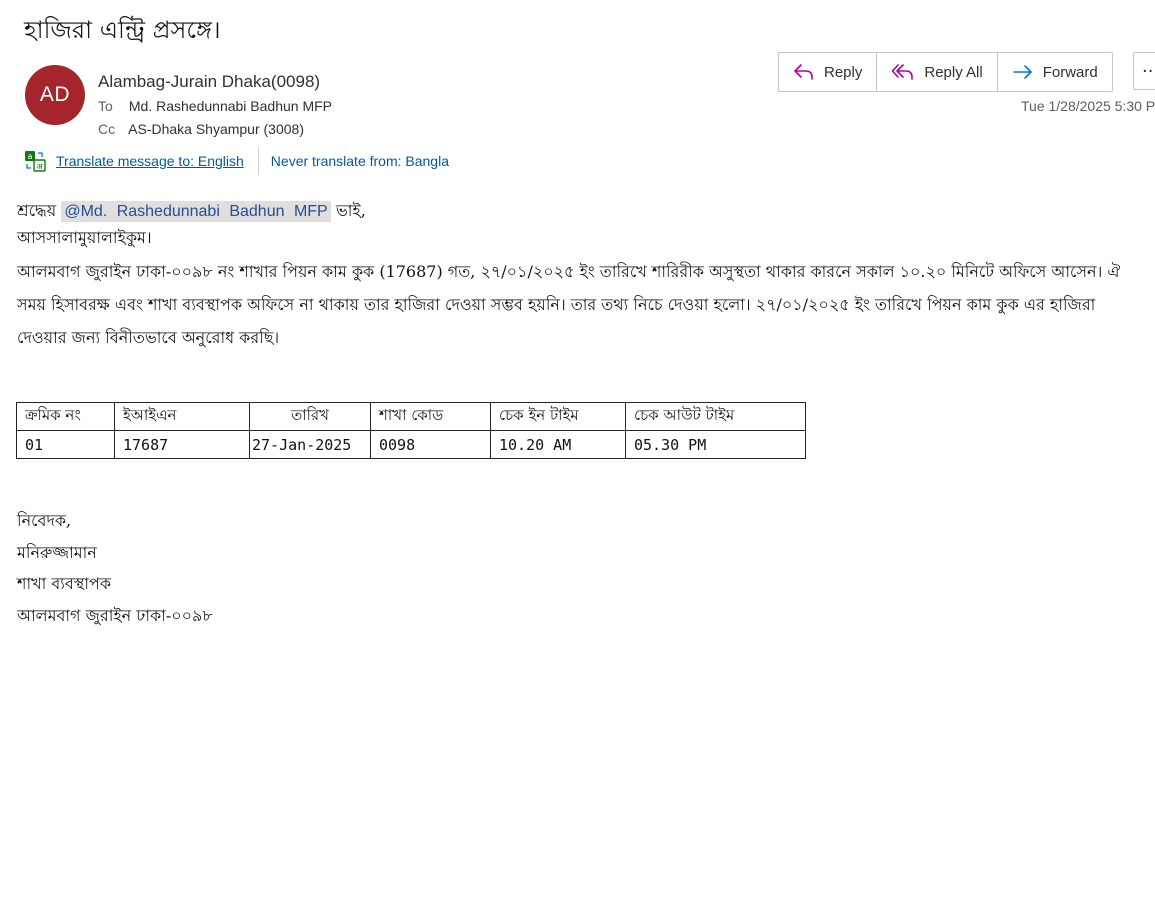 The image size is (1155, 906). What do you see at coordinates (65, 416) in the screenshot?
I see `table-header-cell: ক্রমিক নং` at bounding box center [65, 416].